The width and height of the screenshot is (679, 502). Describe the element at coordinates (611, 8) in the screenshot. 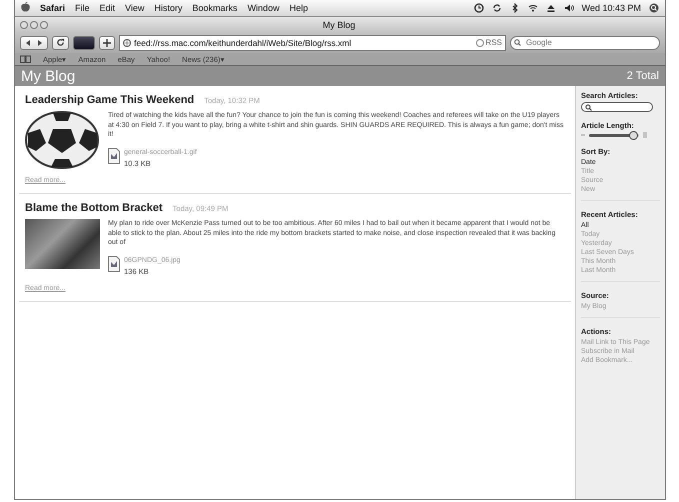

I see `menu-clock: Wed 10:43 PM` at that location.